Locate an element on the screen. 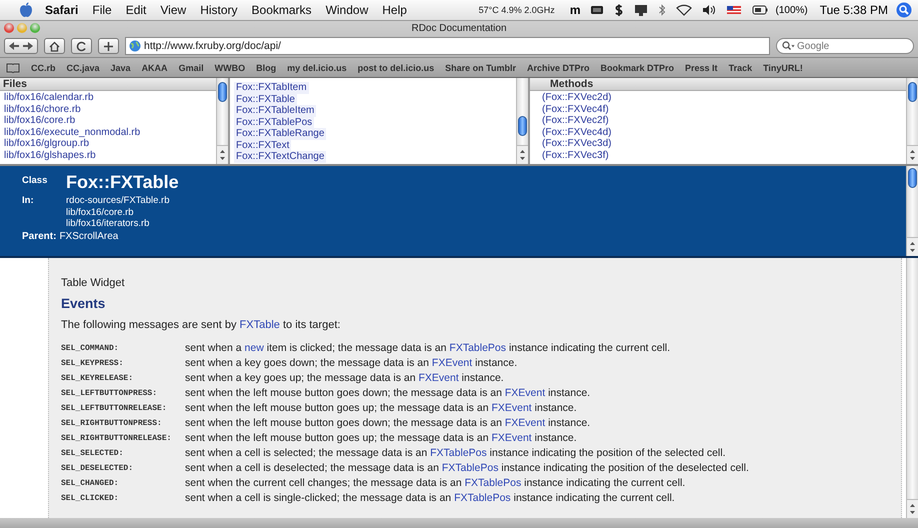 The height and width of the screenshot is (528, 918). flag-icon is located at coordinates (734, 10).